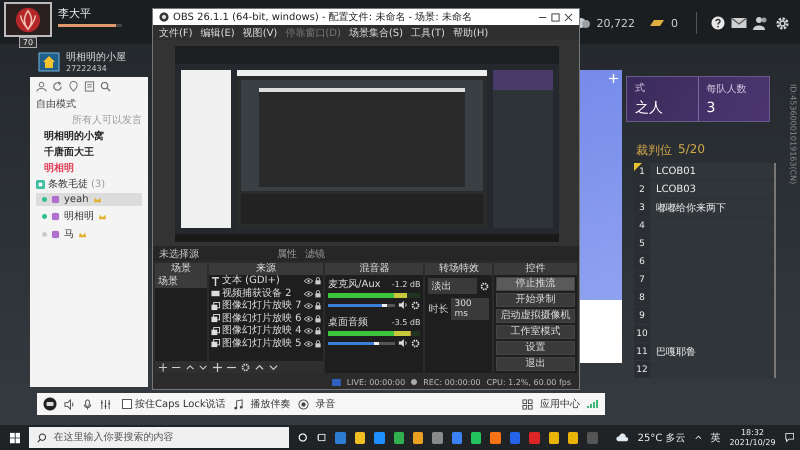 This screenshot has height=450, width=800. Describe the element at coordinates (428, 33) in the screenshot. I see `menu-item: 工具(T)` at that location.